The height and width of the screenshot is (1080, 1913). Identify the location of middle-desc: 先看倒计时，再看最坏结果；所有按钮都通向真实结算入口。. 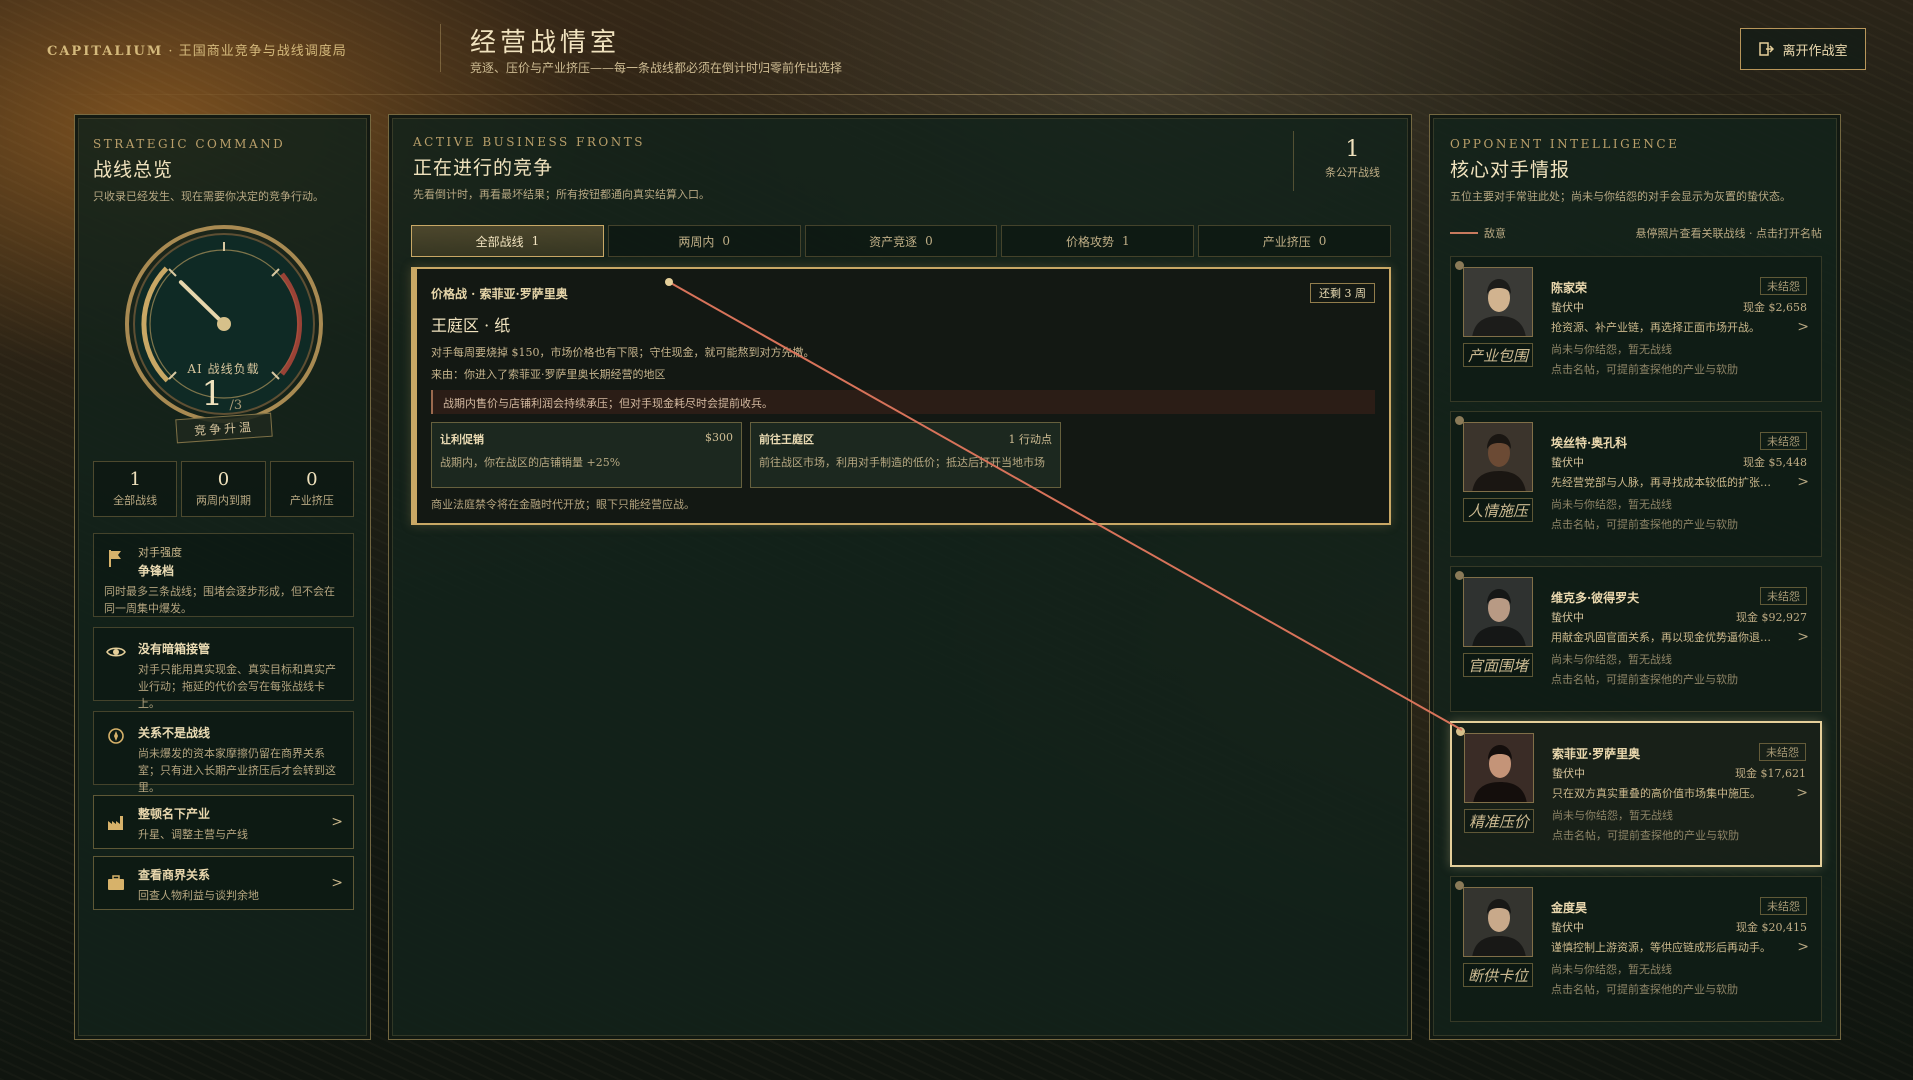
(561, 194).